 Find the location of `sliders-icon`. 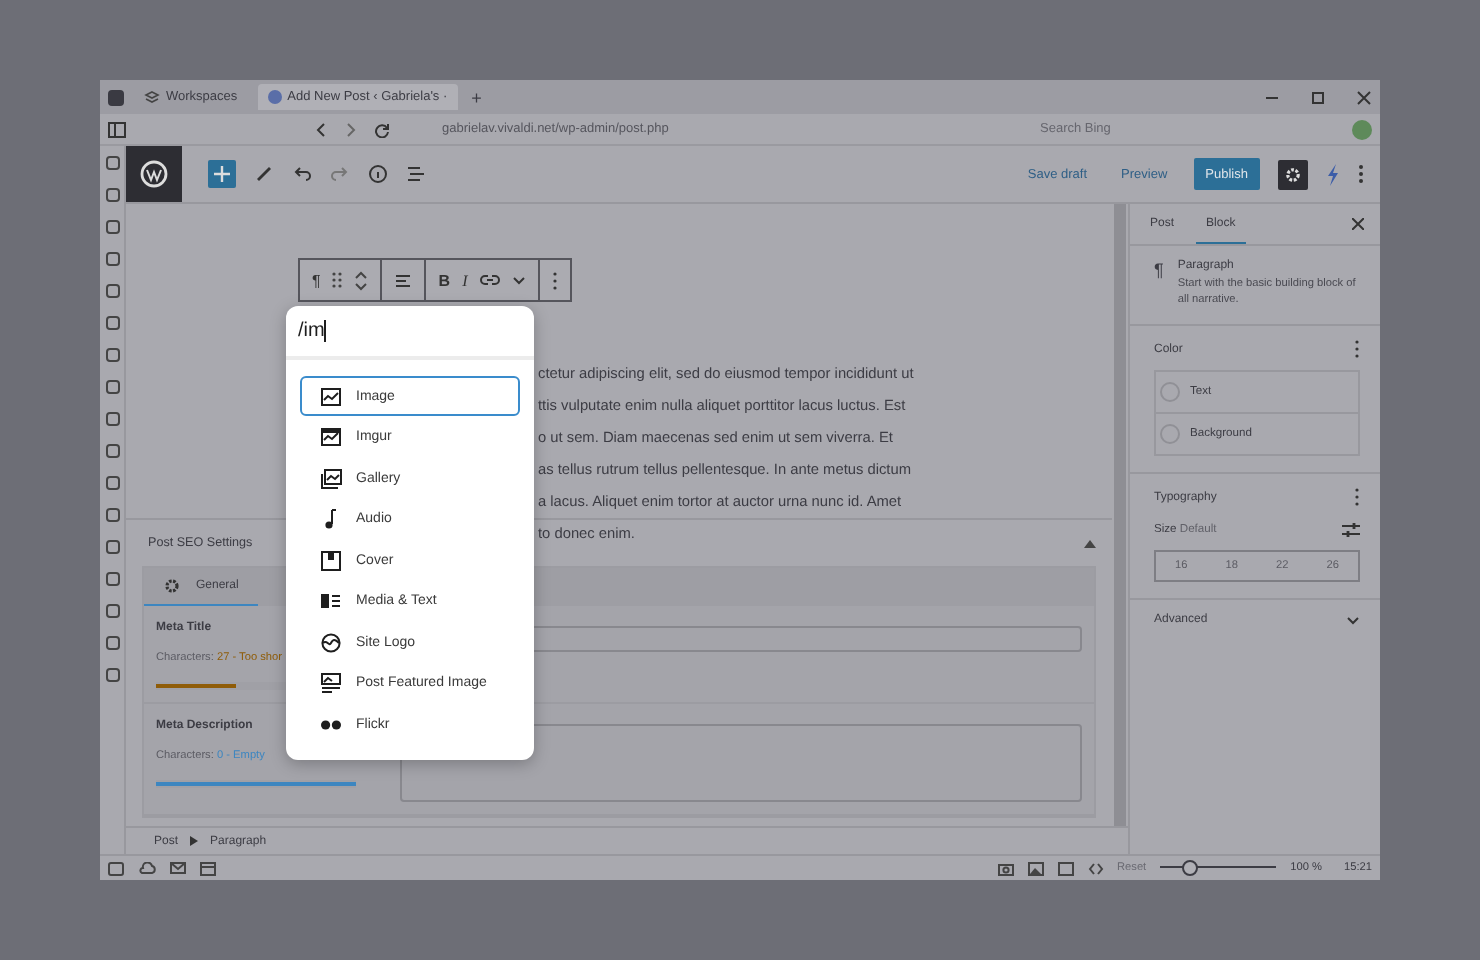

sliders-icon is located at coordinates (1351, 530).